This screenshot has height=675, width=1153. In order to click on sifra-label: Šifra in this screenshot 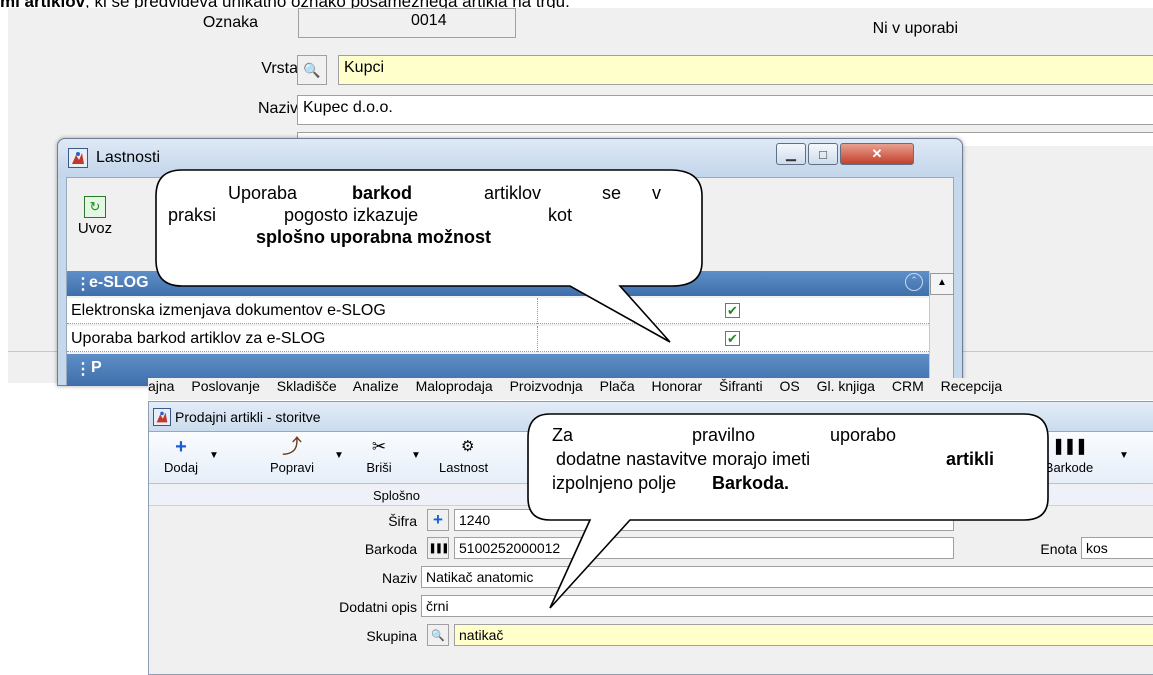, I will do `click(402, 521)`.